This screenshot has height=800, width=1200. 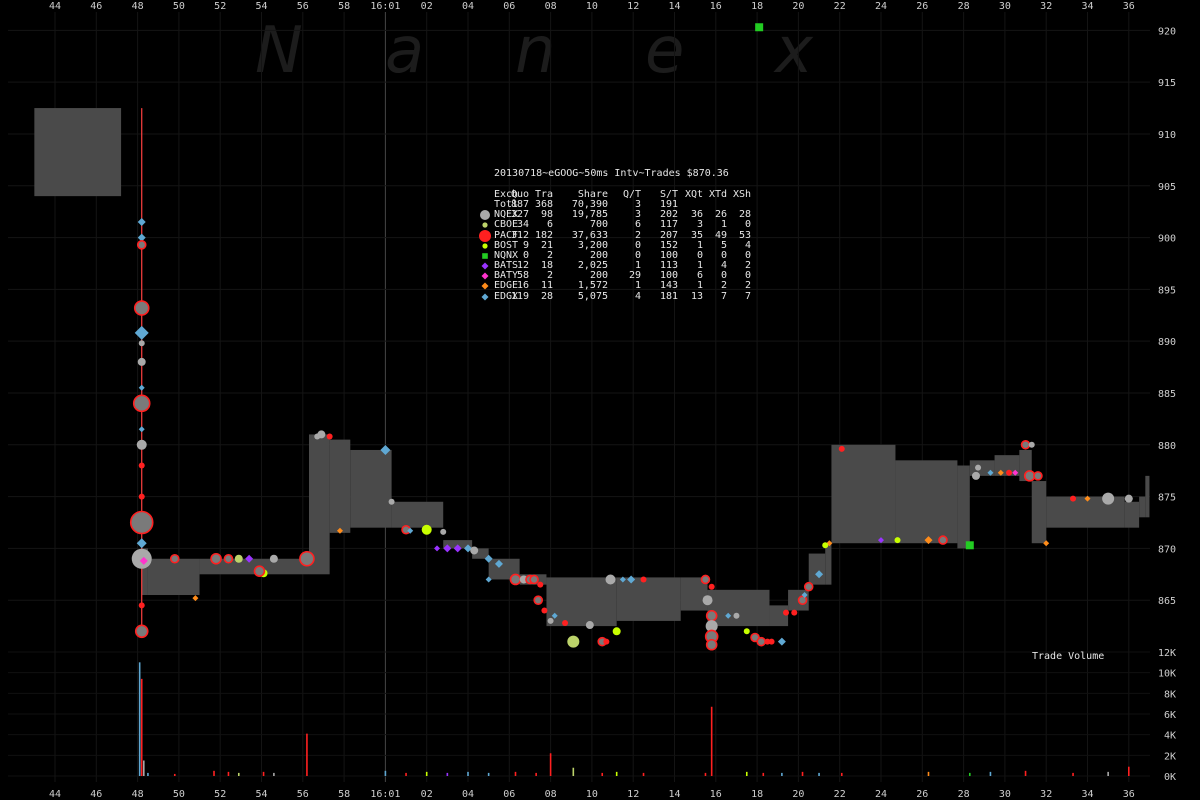 What do you see at coordinates (757, 6) in the screenshot?
I see `x-tick-label: 18` at bounding box center [757, 6].